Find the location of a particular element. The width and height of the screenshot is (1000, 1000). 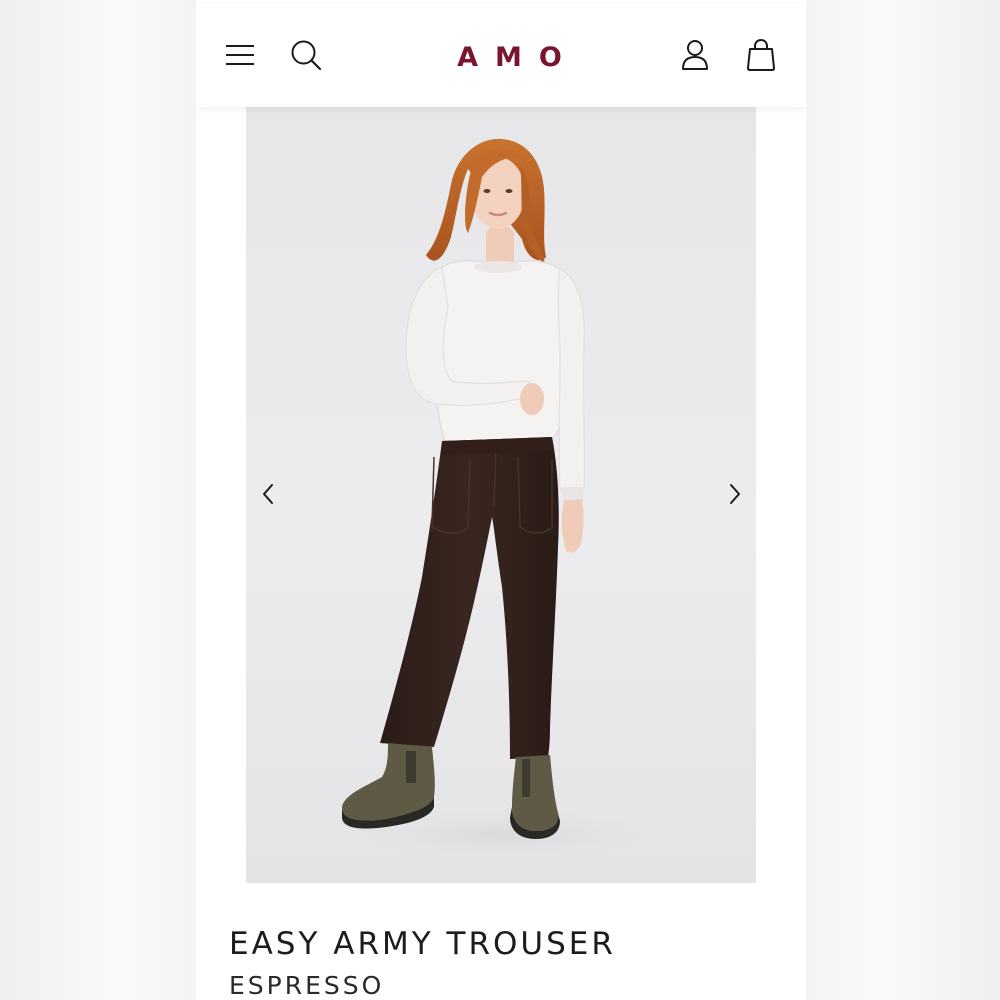

search-button is located at coordinates (306, 55).